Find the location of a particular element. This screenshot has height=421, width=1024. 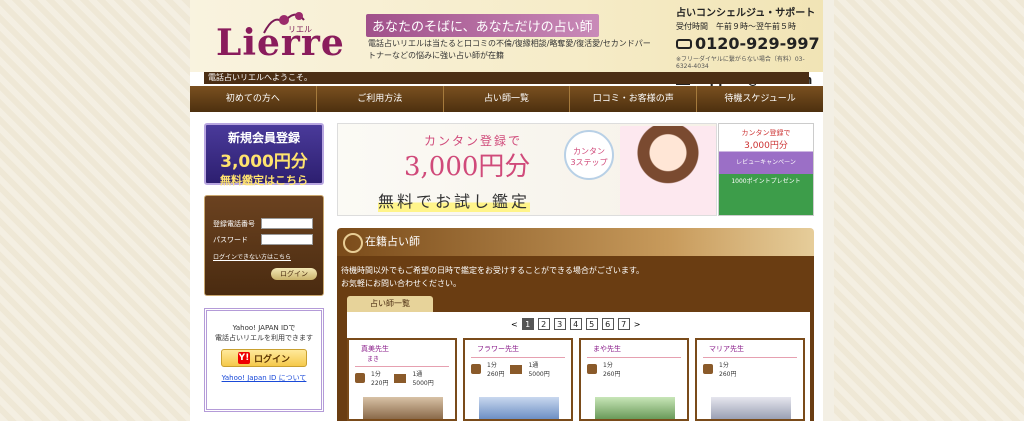

phone-row: 登録電話番号 is located at coordinates (263, 223).